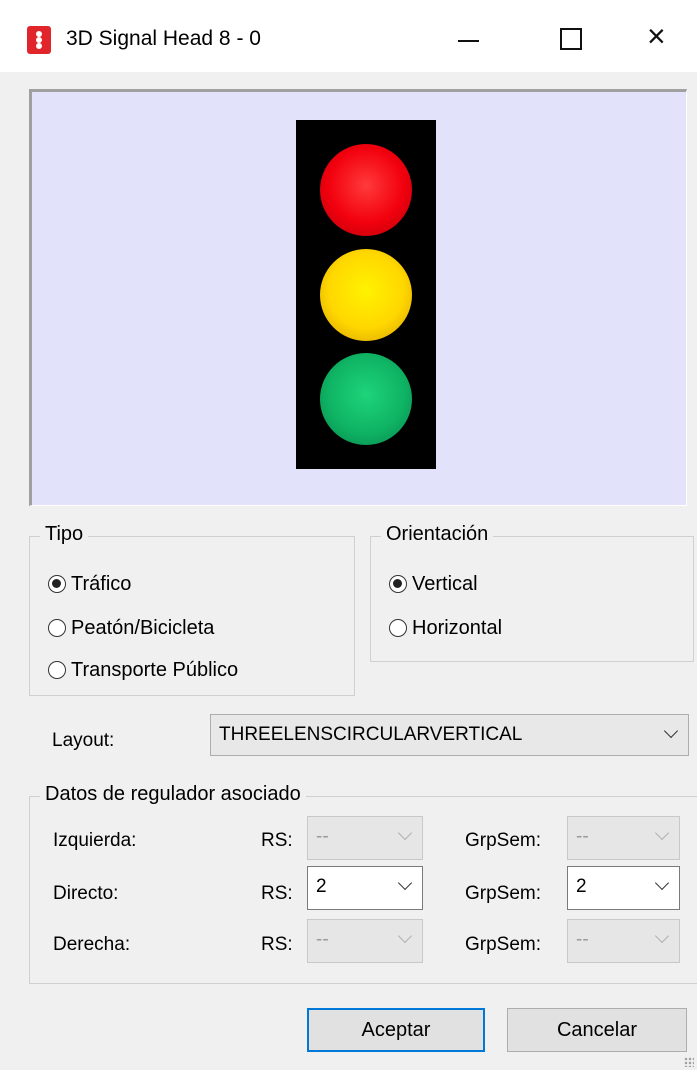 This screenshot has height=1070, width=697. Describe the element at coordinates (365, 888) in the screenshot. I see `directo-rs-dropdown: 2` at that location.